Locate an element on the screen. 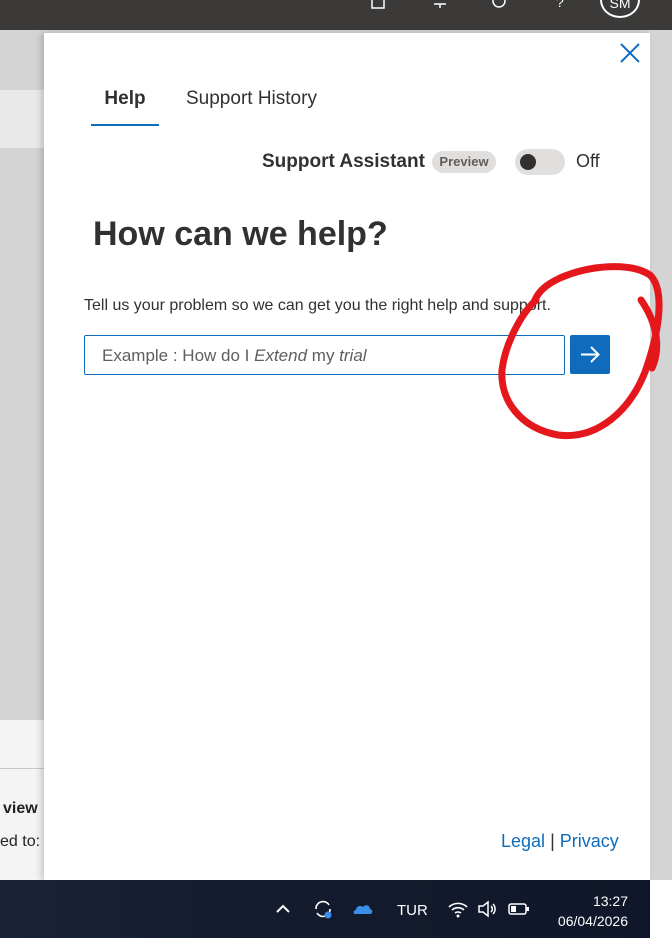  gear-icon is located at coordinates (499, 5).